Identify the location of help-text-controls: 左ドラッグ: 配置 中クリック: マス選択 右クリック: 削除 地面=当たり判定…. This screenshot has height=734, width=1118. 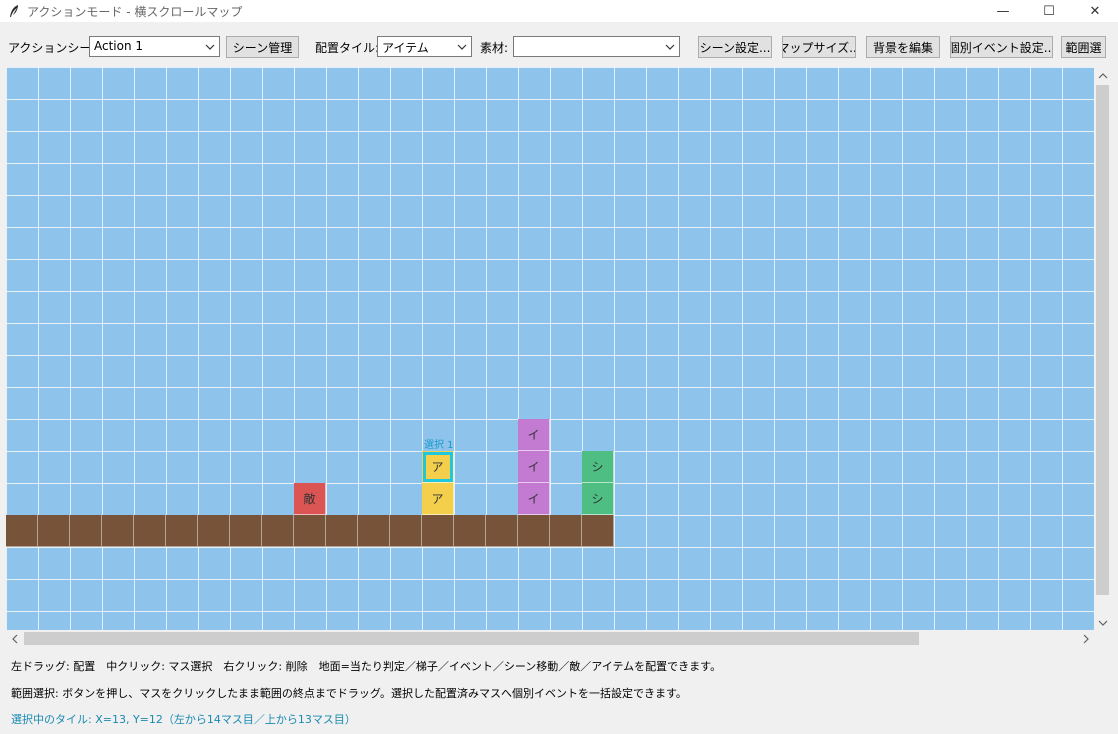
(366, 666).